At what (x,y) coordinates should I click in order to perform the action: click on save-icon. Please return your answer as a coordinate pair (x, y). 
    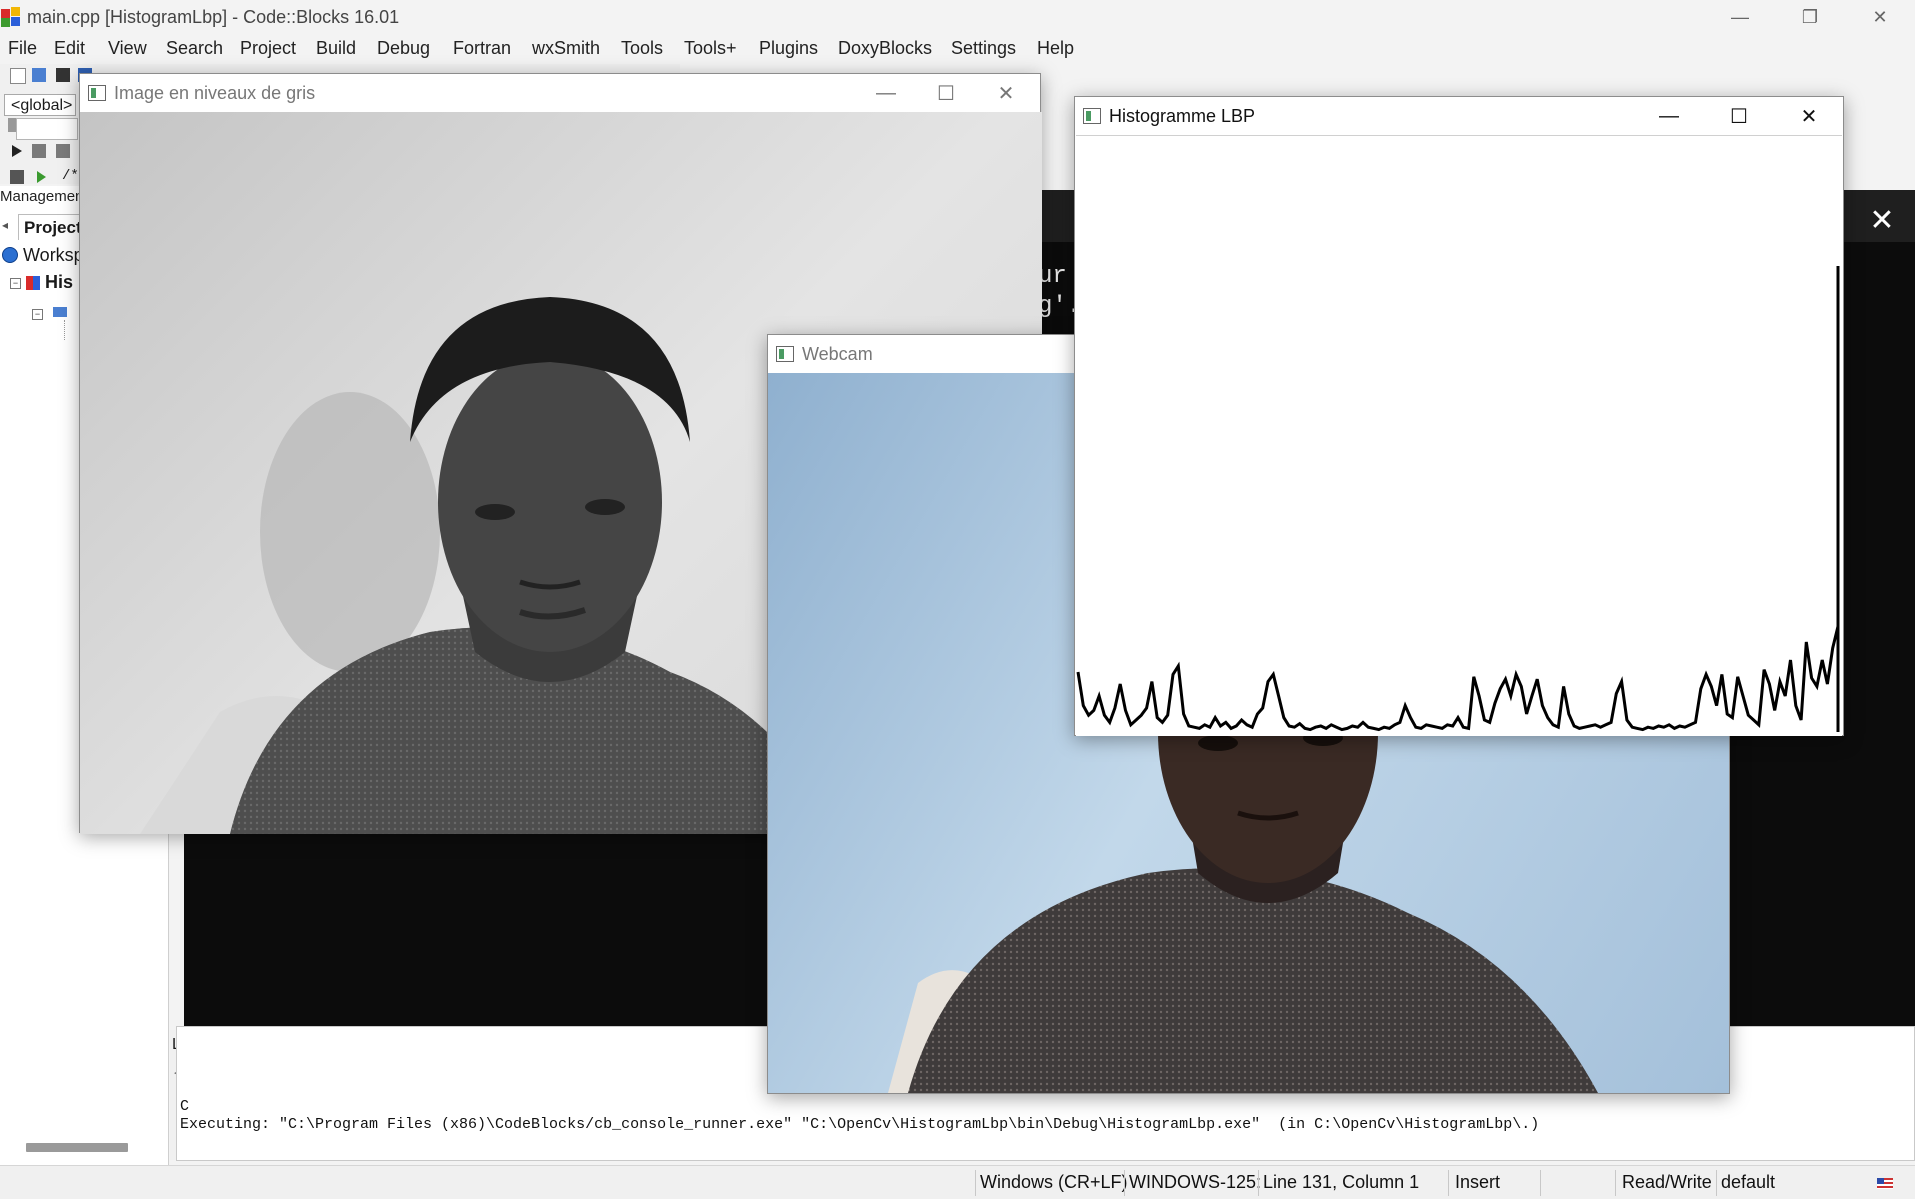
    Looking at the image, I should click on (63, 75).